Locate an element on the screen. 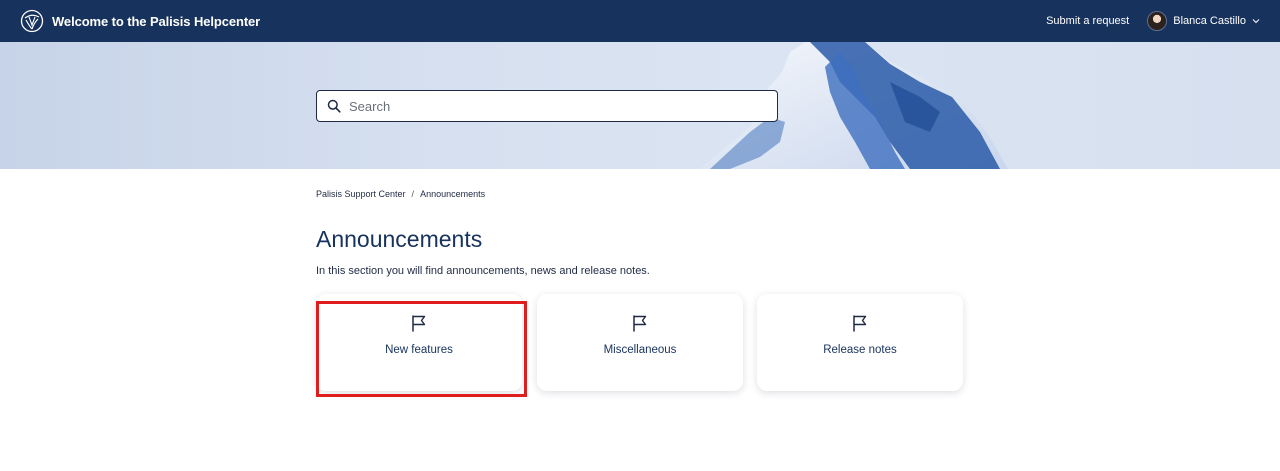 This screenshot has width=1280, height=471. submit-request-link: Submit a request is located at coordinates (1087, 21).